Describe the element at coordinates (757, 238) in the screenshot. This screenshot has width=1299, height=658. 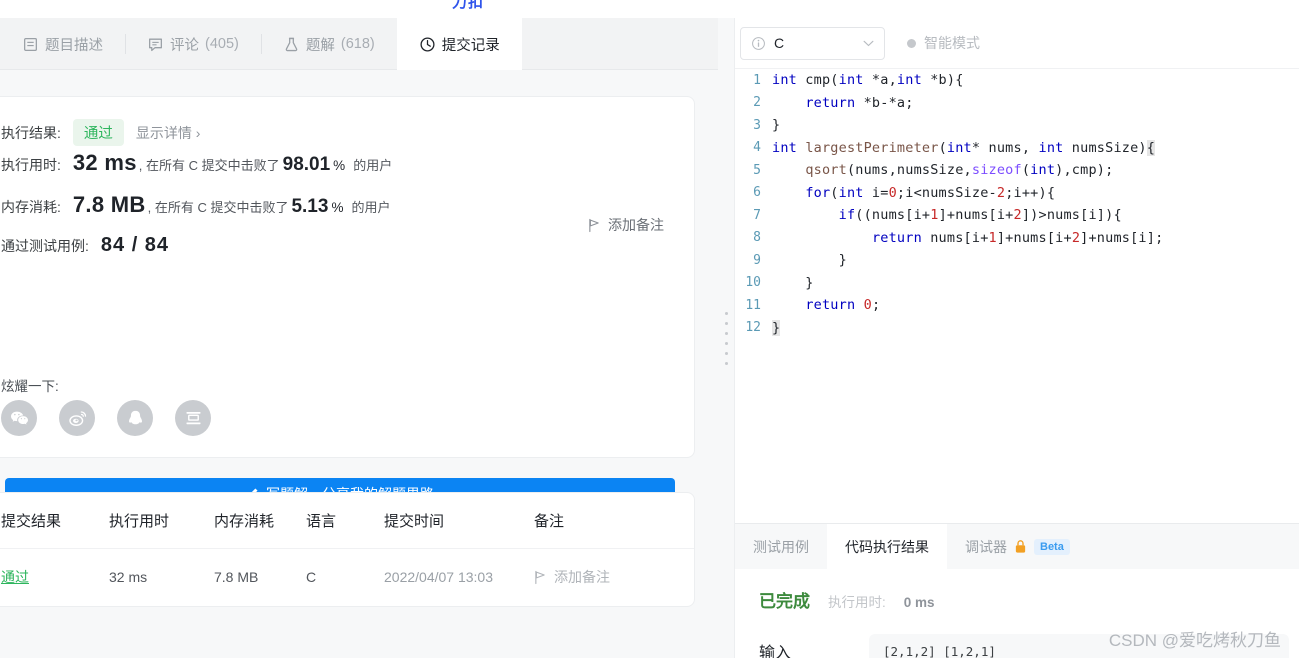
I see `line-number: 8` at that location.